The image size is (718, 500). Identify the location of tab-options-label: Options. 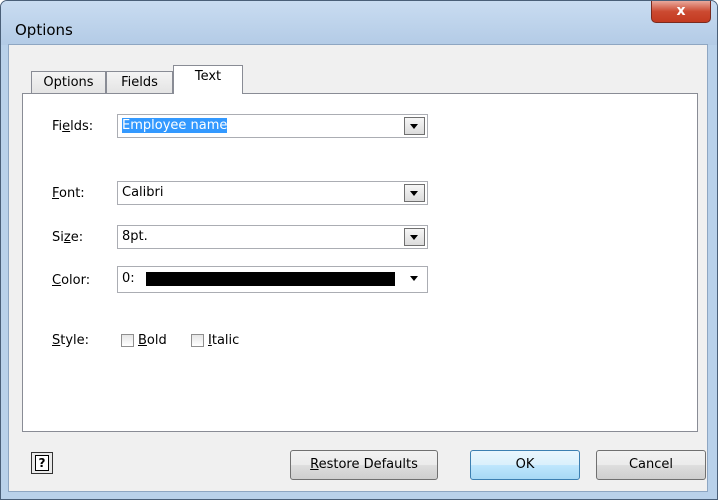
(68, 82).